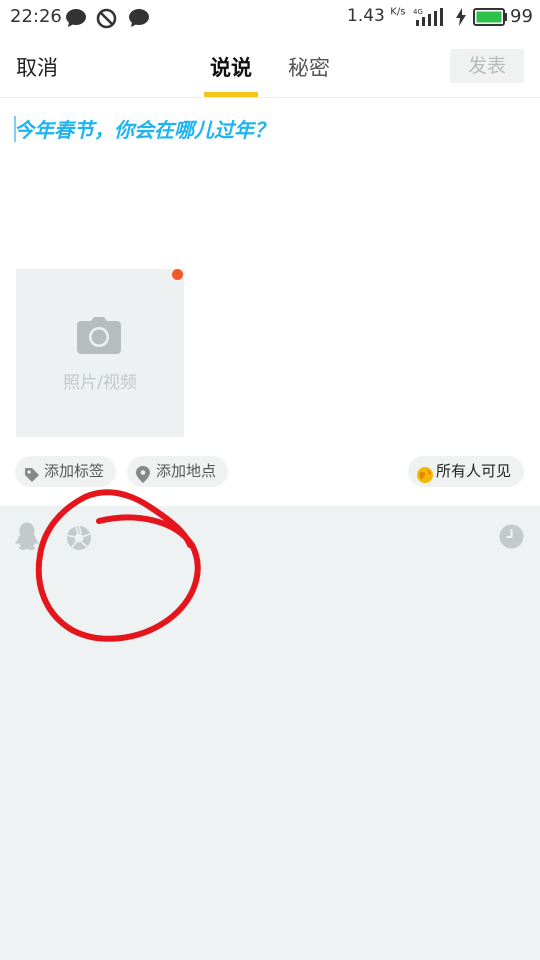  Describe the element at coordinates (429, 19) in the screenshot. I see `signal-icon: 4G` at that location.